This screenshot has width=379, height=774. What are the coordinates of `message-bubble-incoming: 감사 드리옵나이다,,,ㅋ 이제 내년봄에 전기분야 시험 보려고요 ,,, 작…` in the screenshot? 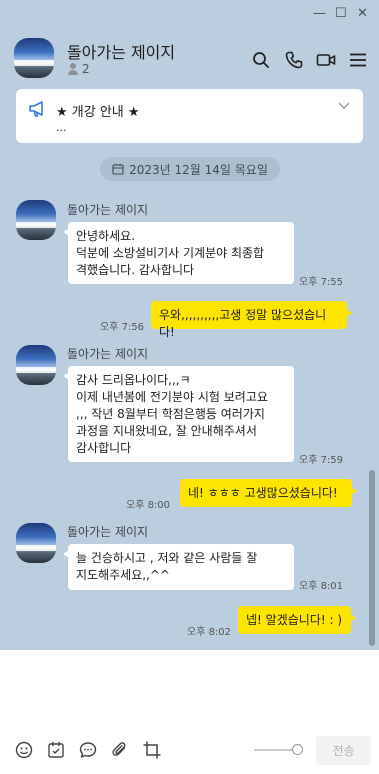 It's located at (178, 414).